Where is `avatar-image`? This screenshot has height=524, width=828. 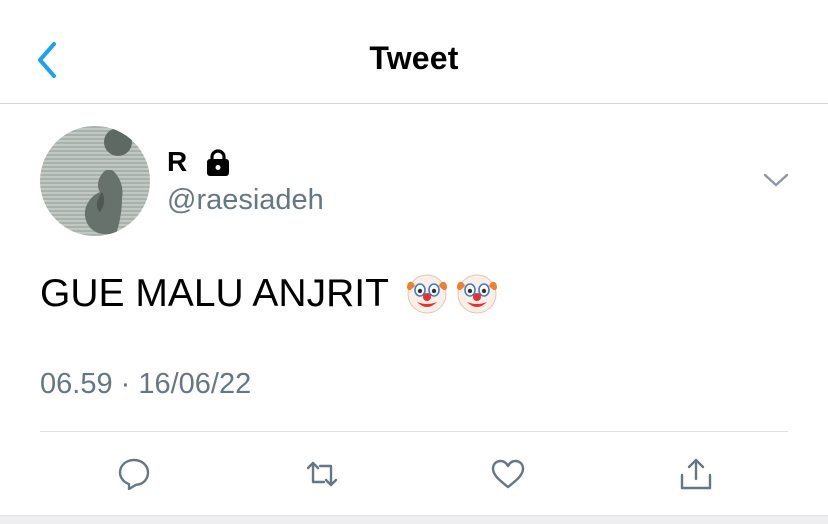
avatar-image is located at coordinates (108, 181).